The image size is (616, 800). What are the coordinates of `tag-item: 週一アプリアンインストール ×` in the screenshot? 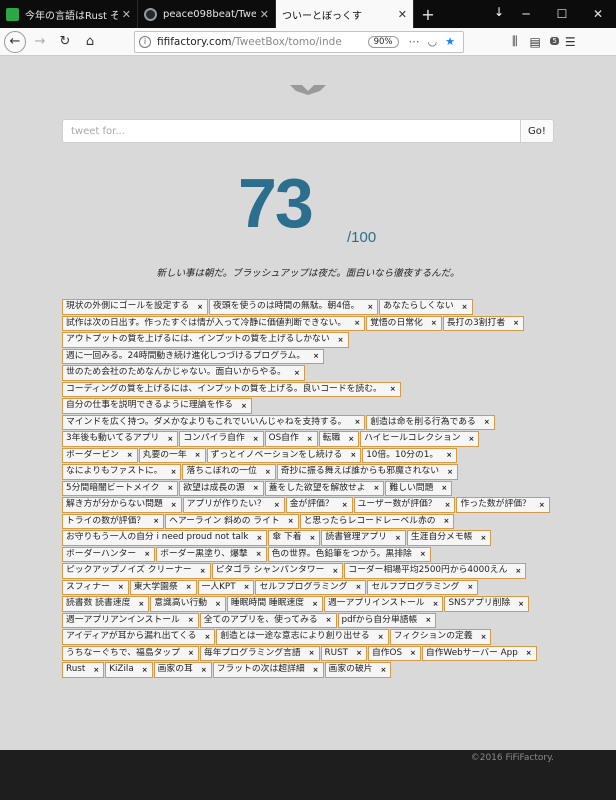 It's located at (130, 620).